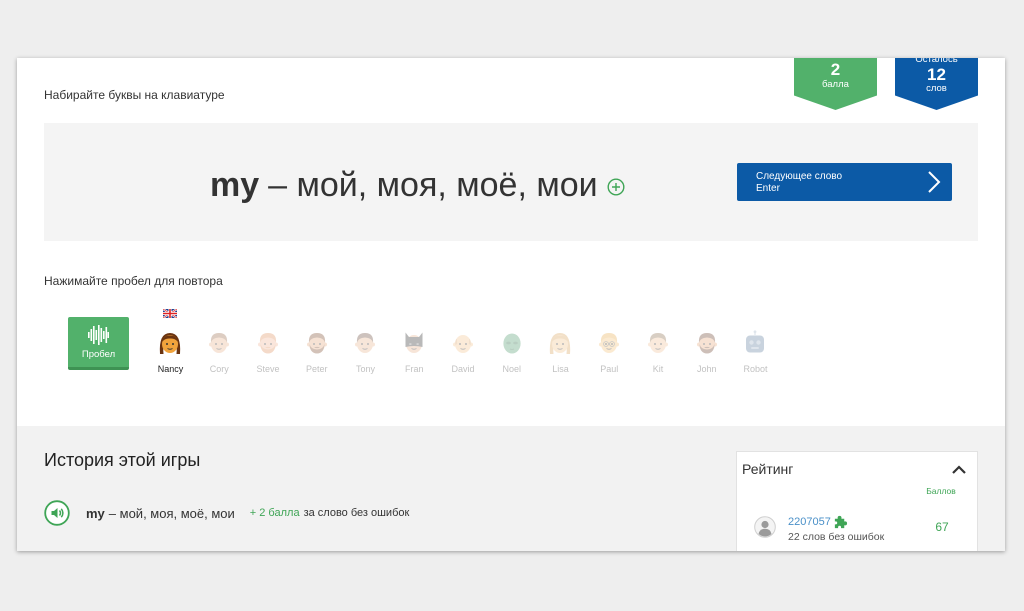  What do you see at coordinates (765, 527) in the screenshot?
I see `user-avatar-icon` at bounding box center [765, 527].